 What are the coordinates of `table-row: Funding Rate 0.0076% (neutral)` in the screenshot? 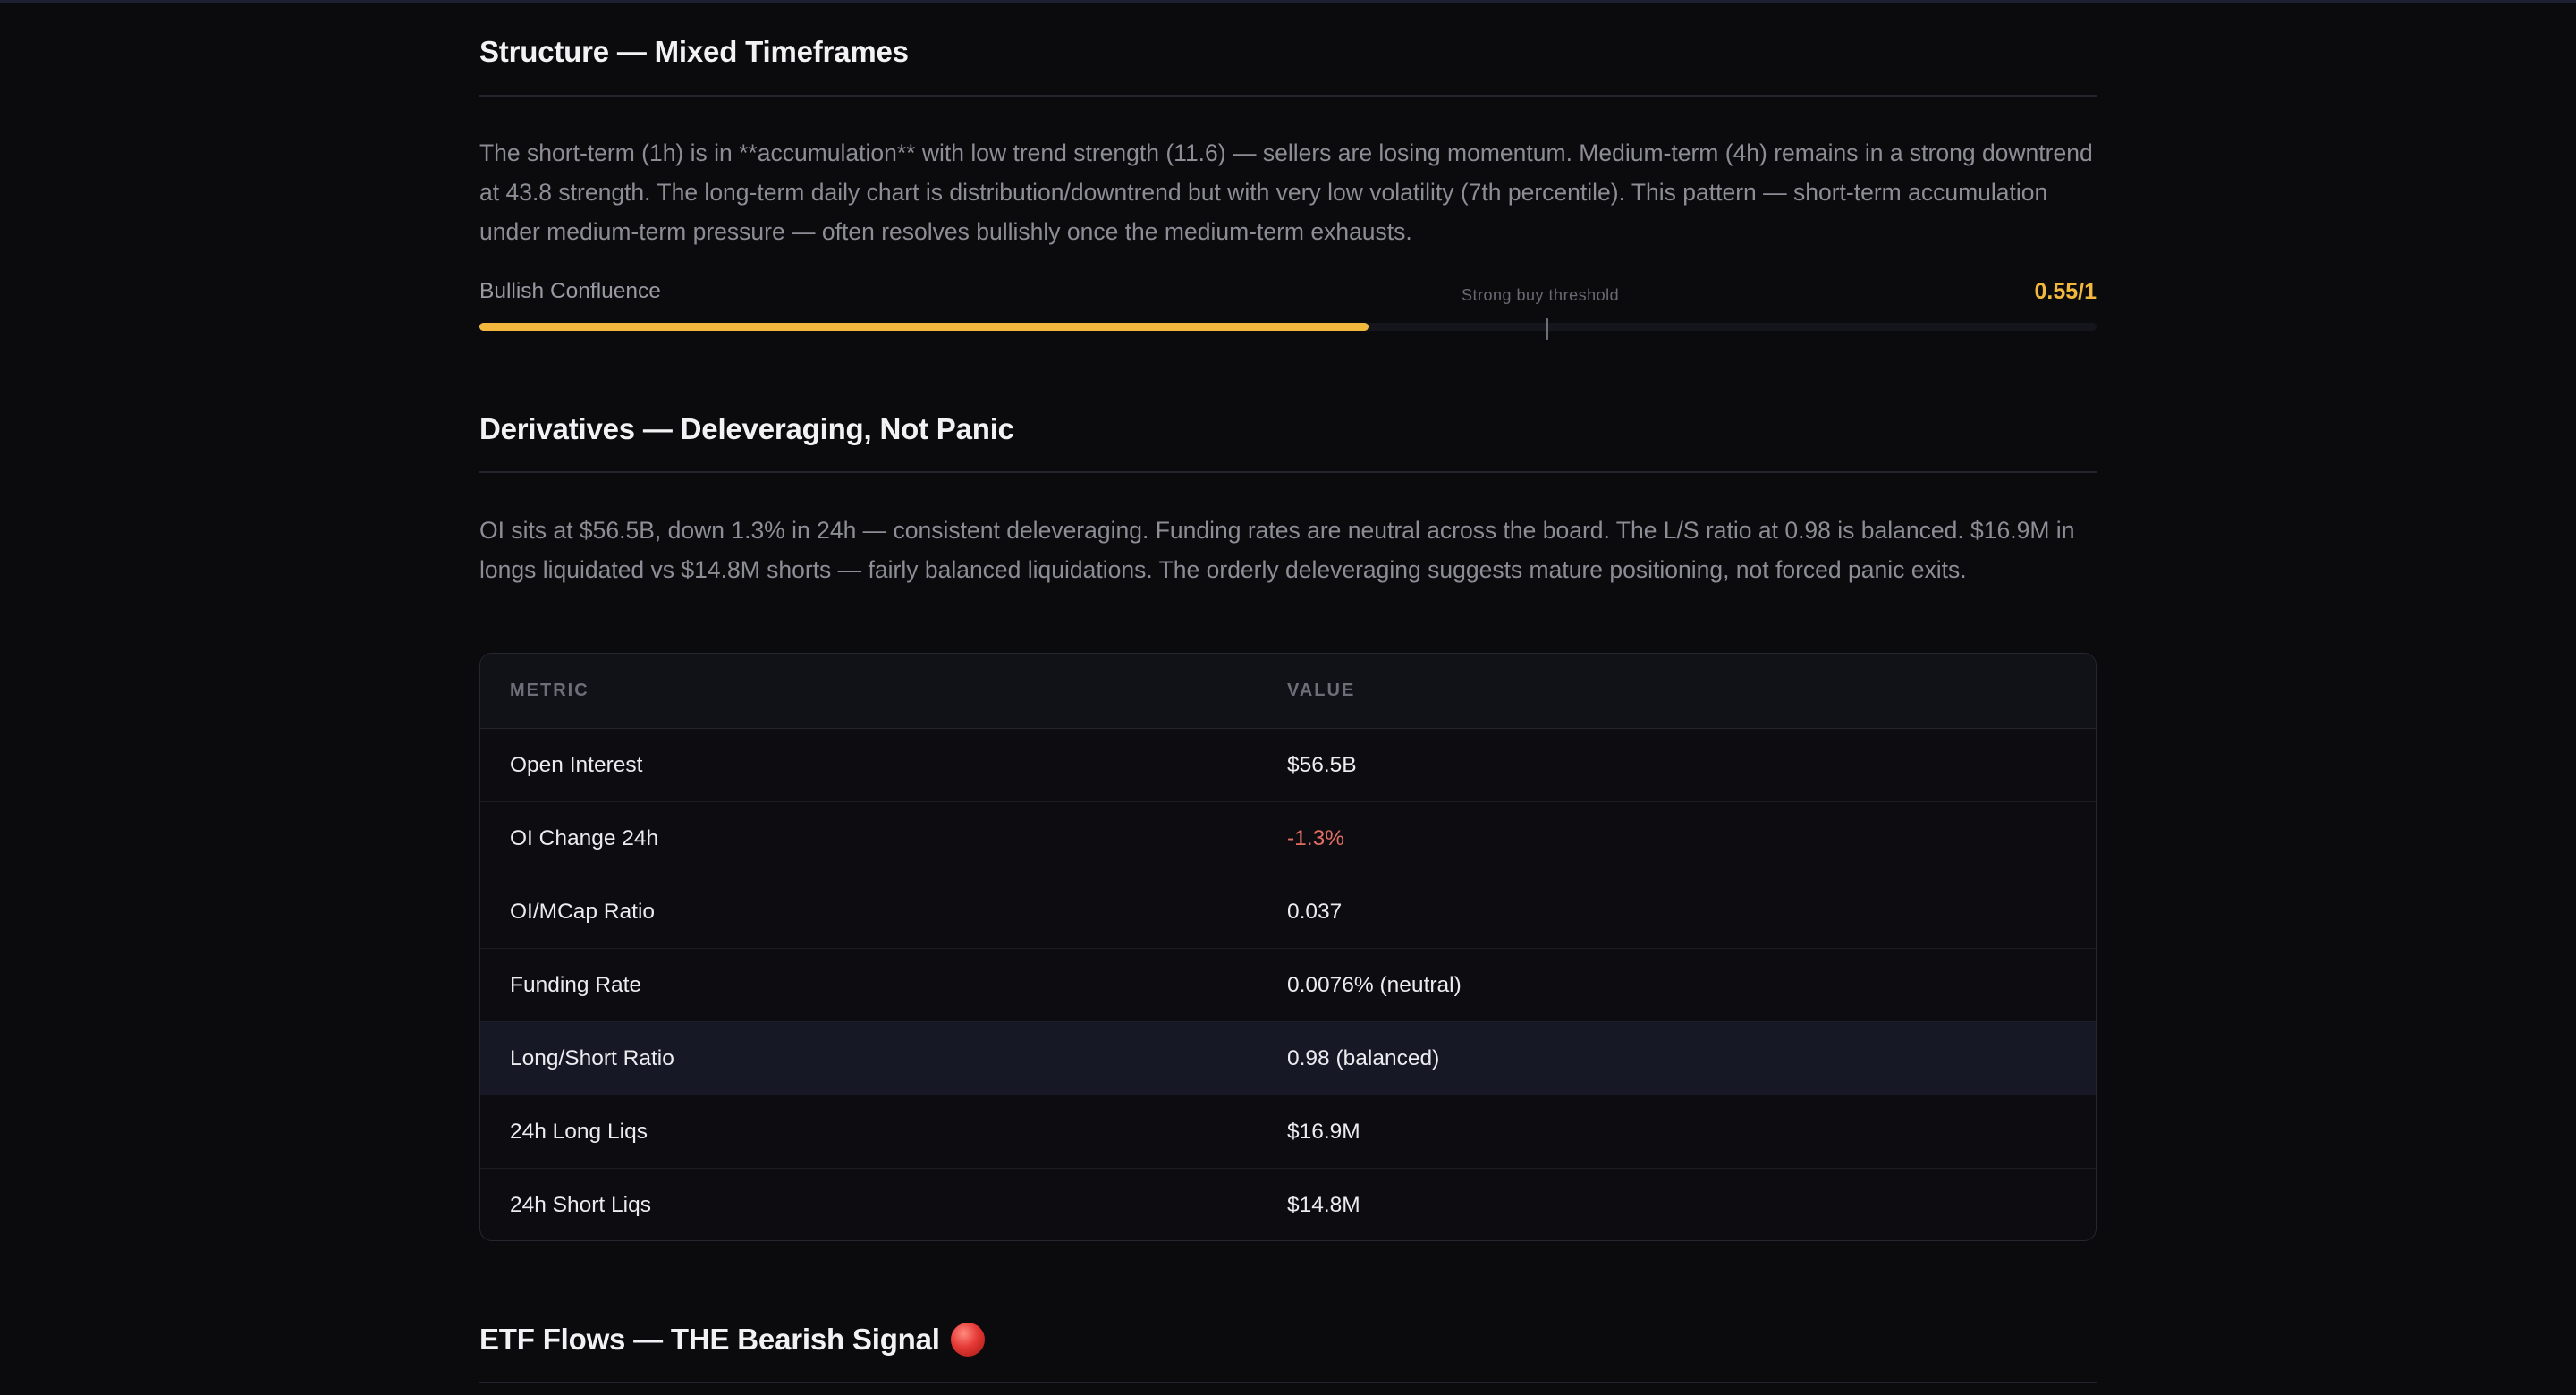 It's located at (1288, 985).